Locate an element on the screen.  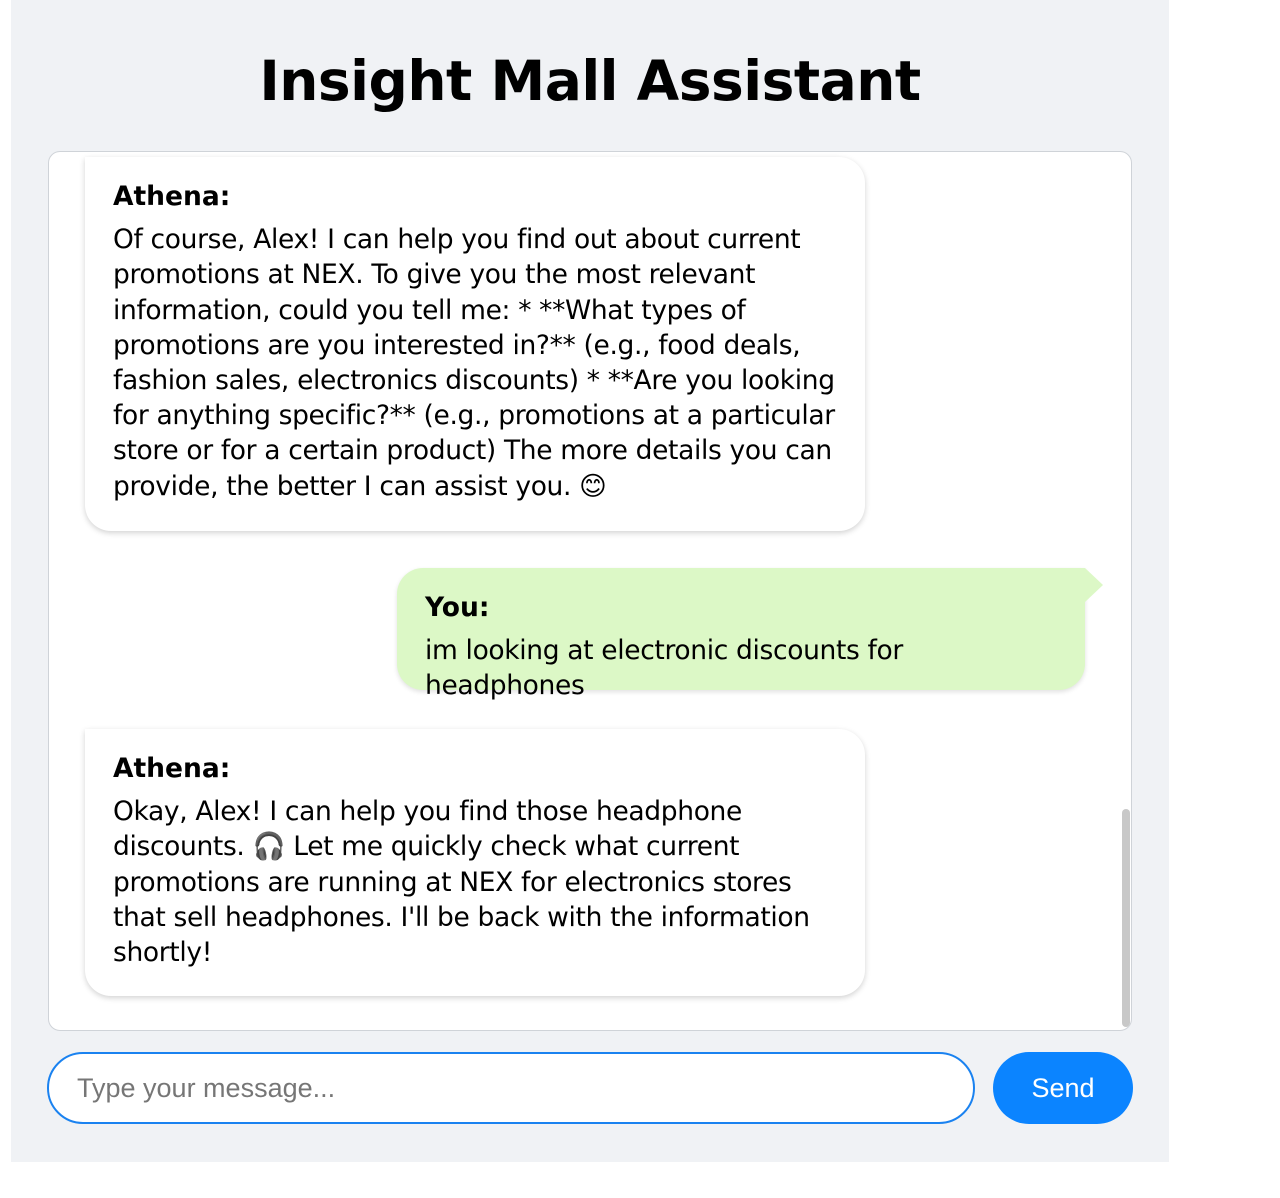
send-button: Send is located at coordinates (1063, 1088).